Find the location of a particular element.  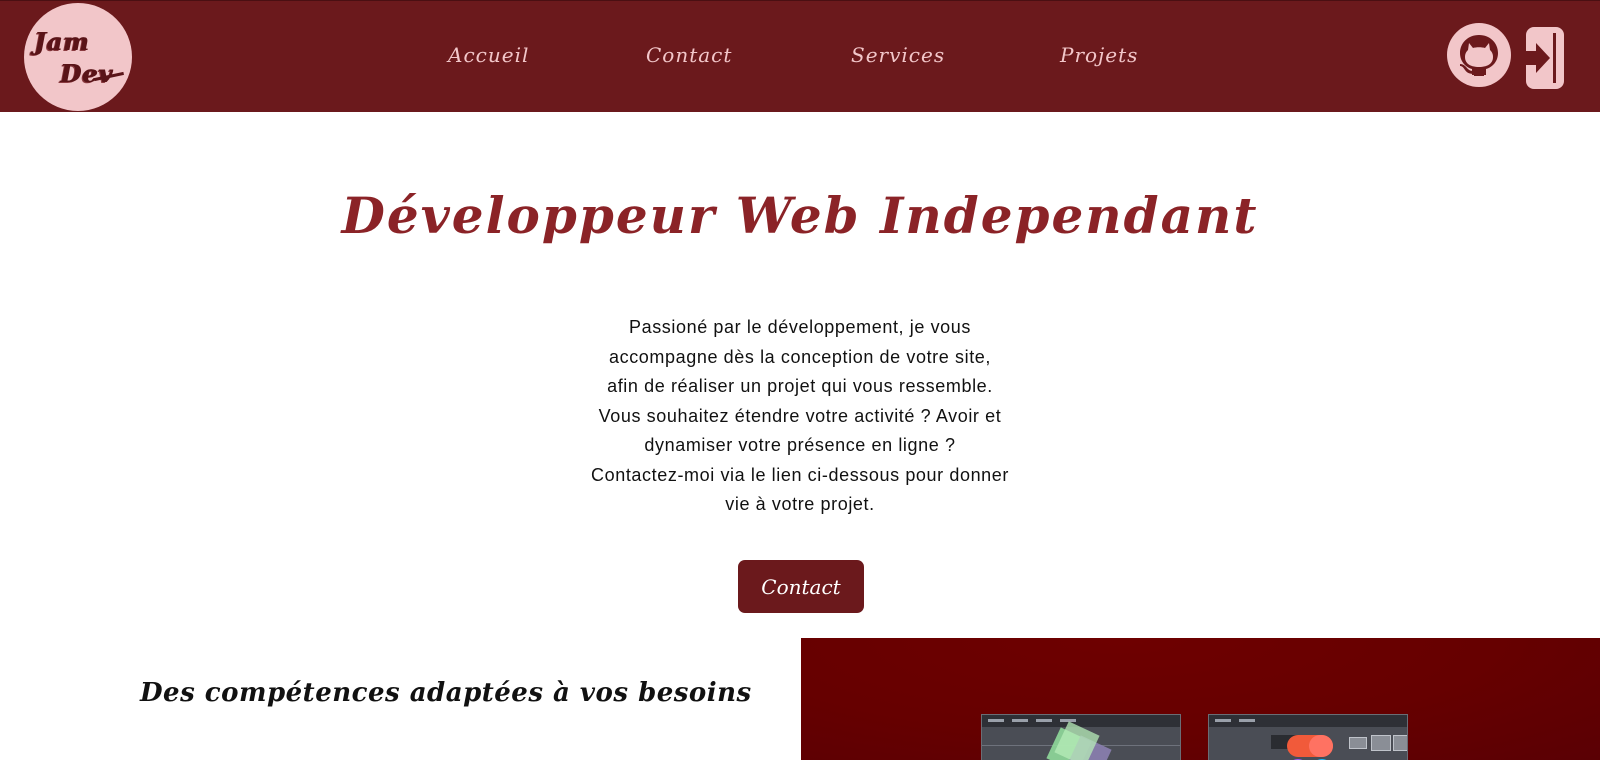

login-button is located at coordinates (1545, 58).